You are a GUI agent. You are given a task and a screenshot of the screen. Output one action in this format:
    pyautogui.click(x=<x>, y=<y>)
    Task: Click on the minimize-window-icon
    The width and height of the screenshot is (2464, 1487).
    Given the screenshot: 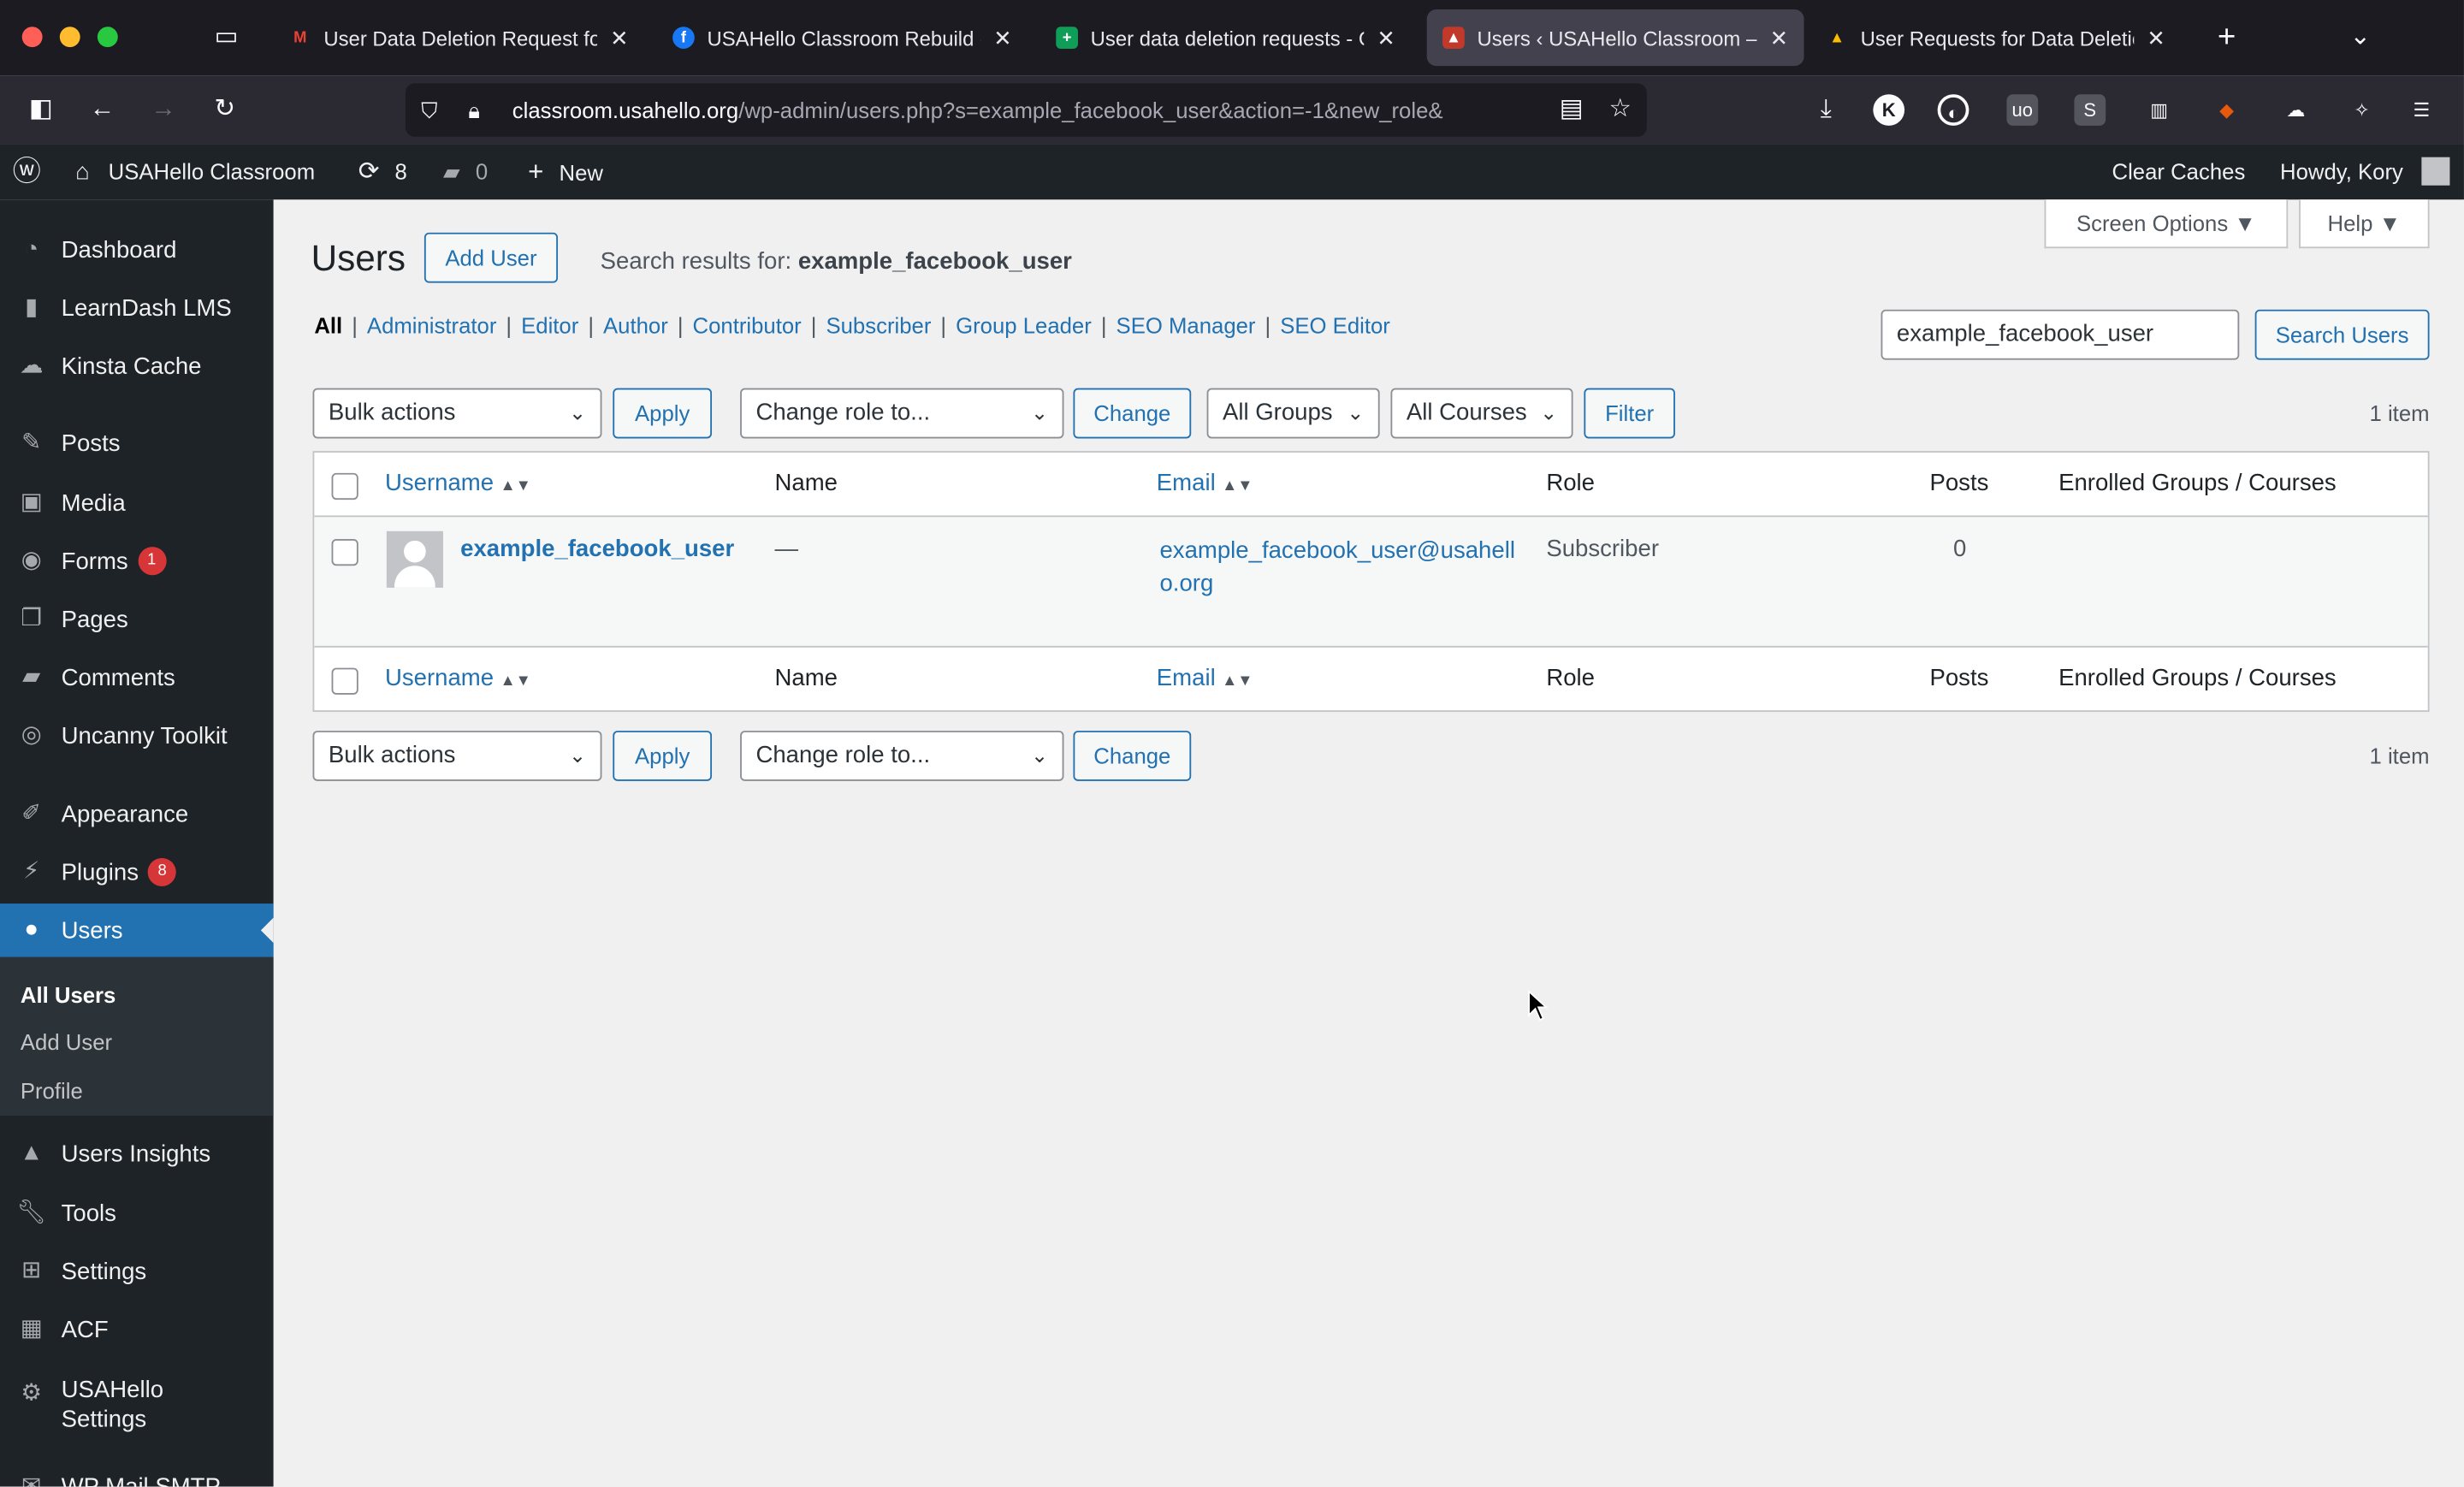 What is the action you would take?
    pyautogui.click(x=69, y=37)
    